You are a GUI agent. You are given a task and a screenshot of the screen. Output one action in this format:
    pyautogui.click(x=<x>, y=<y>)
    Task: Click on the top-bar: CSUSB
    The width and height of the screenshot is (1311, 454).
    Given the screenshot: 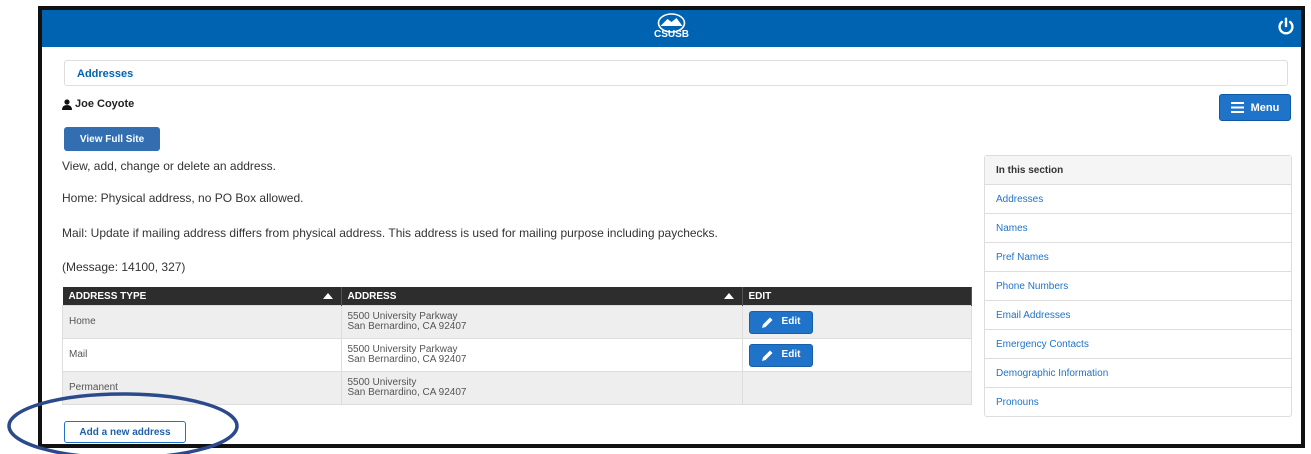 What is the action you would take?
    pyautogui.click(x=671, y=28)
    